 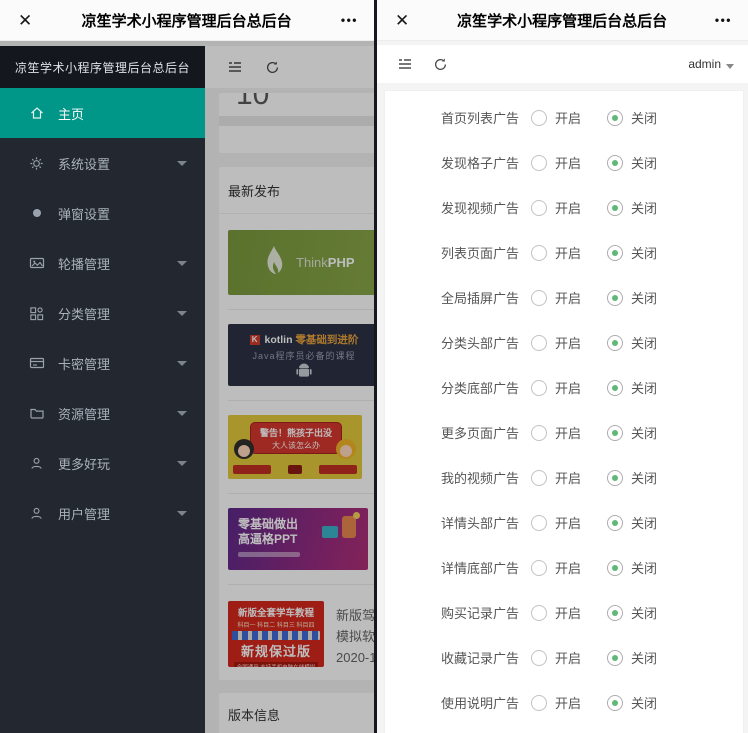 I want to click on sidebar-item-3: 轮播管理, so click(x=102, y=263).